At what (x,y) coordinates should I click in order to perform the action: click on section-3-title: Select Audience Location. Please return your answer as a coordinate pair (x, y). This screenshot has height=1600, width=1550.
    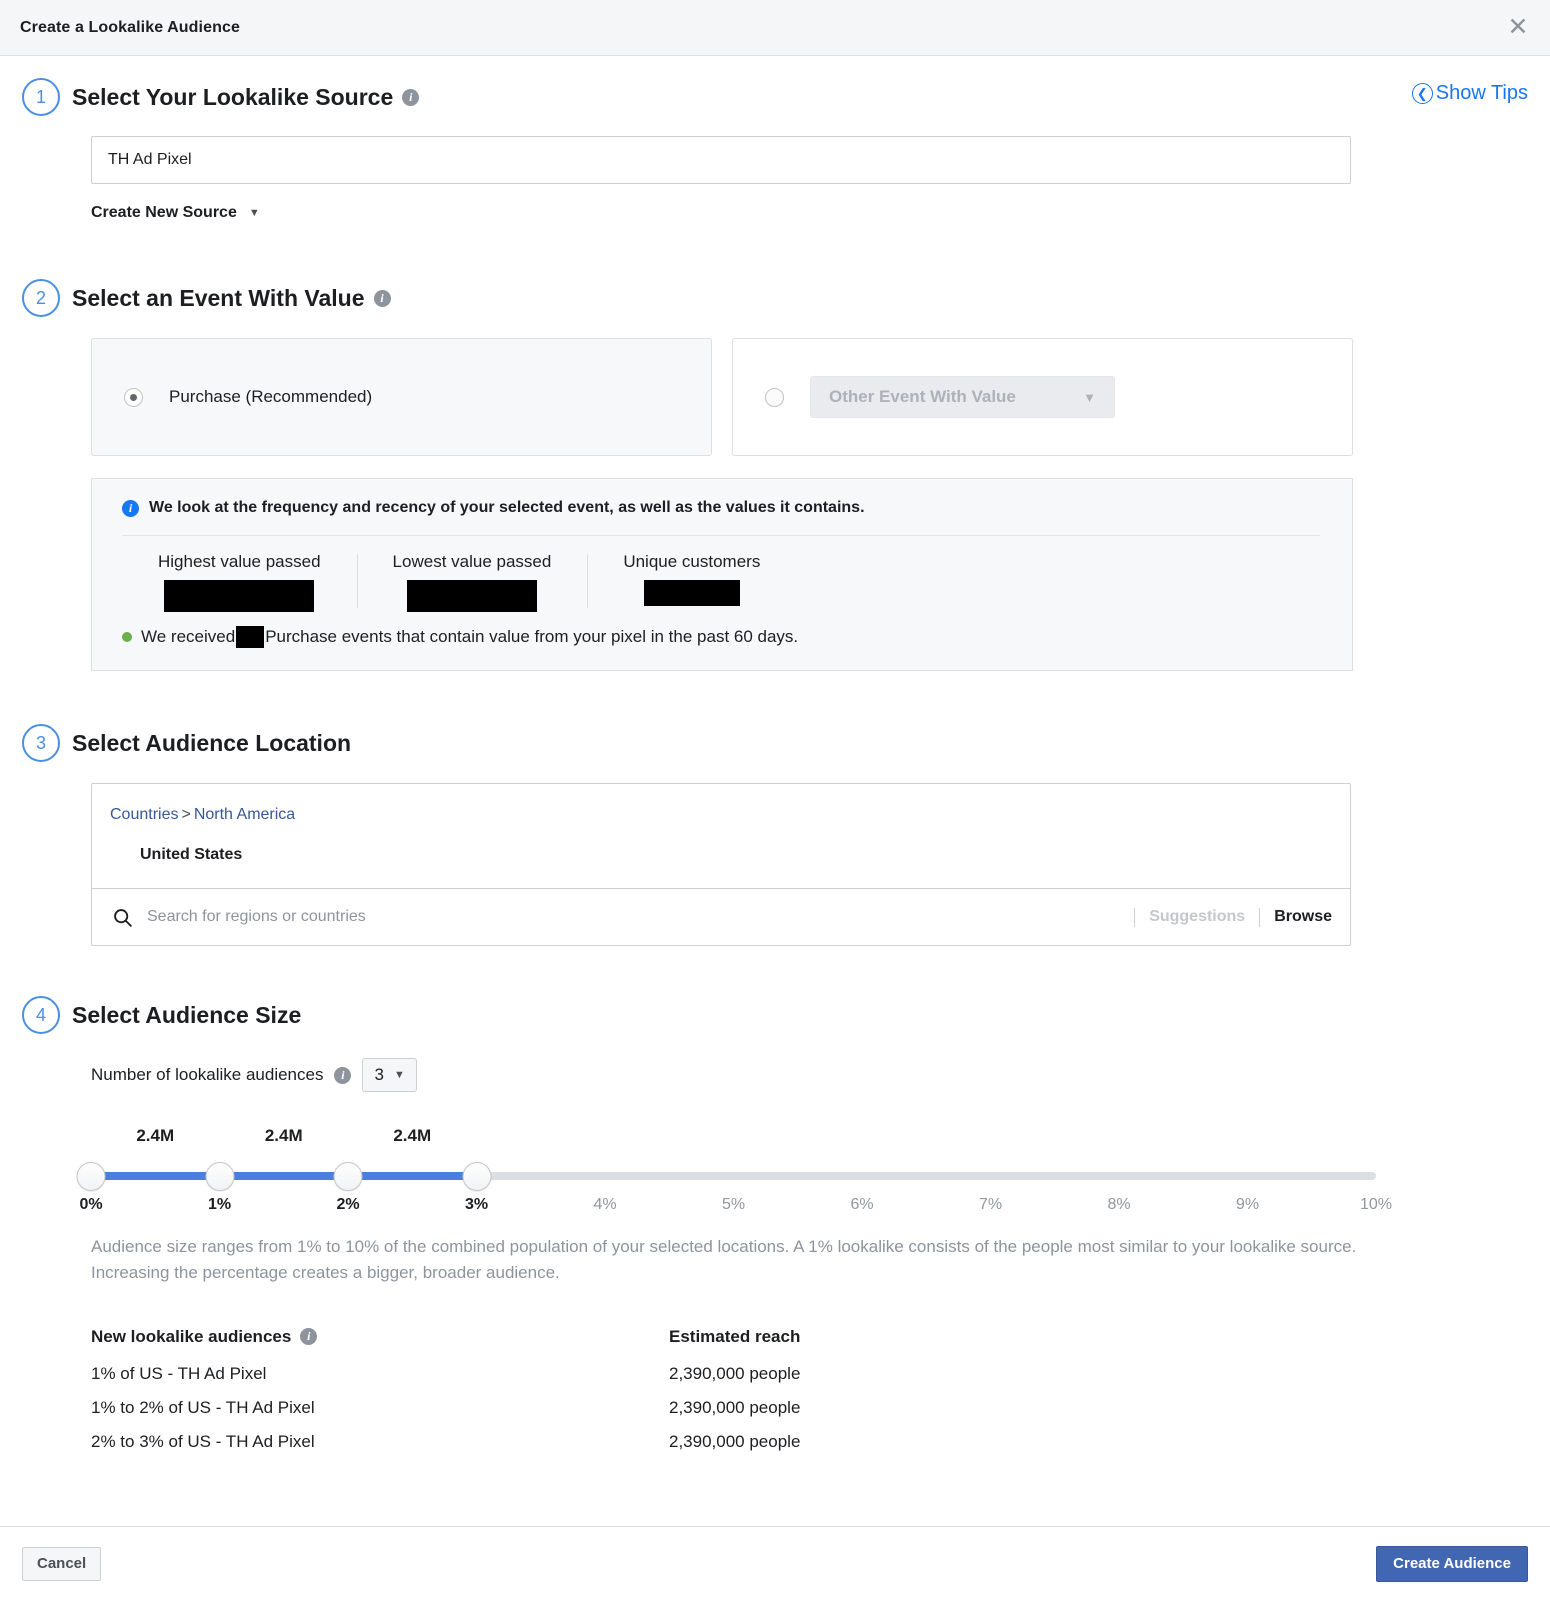
    Looking at the image, I should click on (211, 743).